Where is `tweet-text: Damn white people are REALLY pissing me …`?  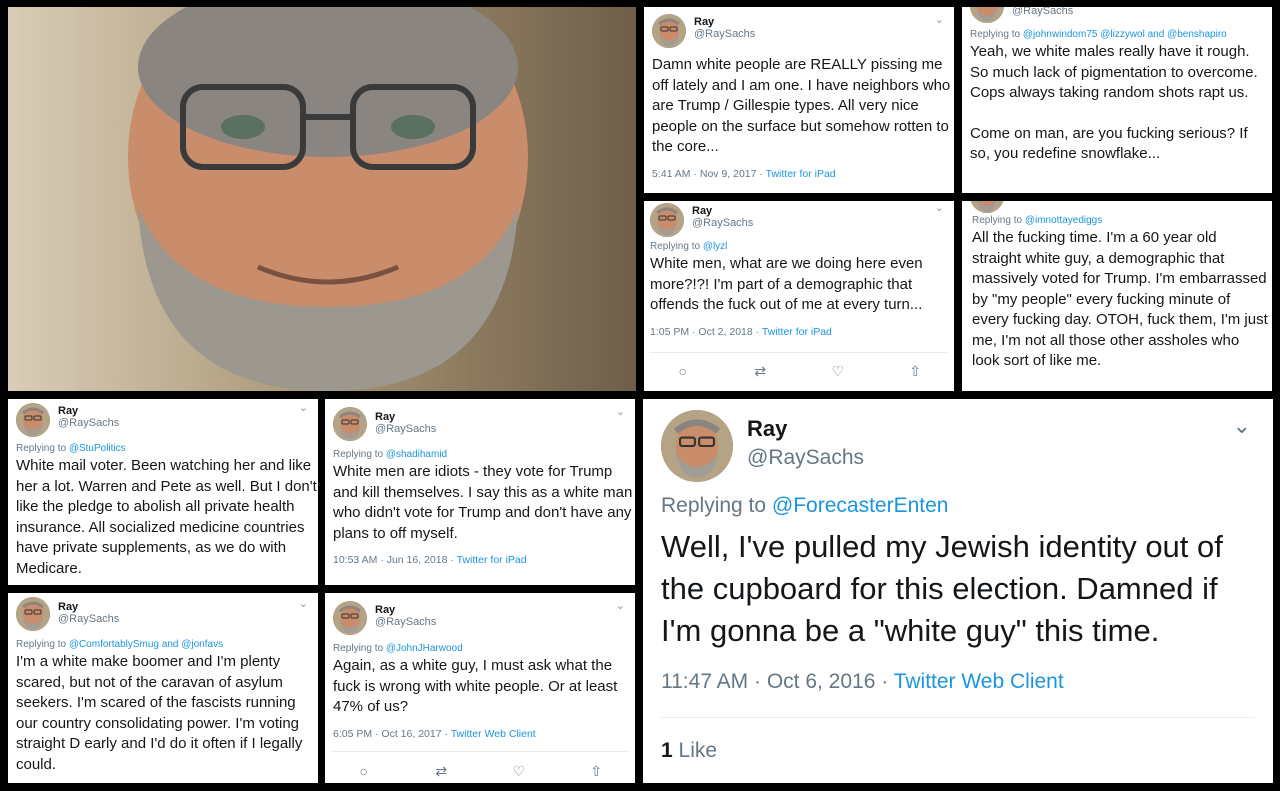
tweet-text: Damn white people are REALLY pissing me … is located at coordinates (801, 105).